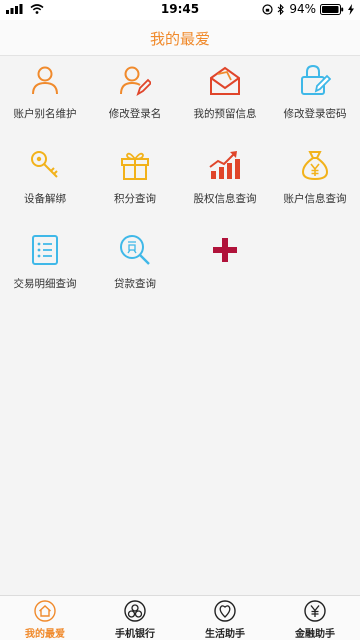  I want to click on favorite-item-label: 账户信息查询, so click(315, 199).